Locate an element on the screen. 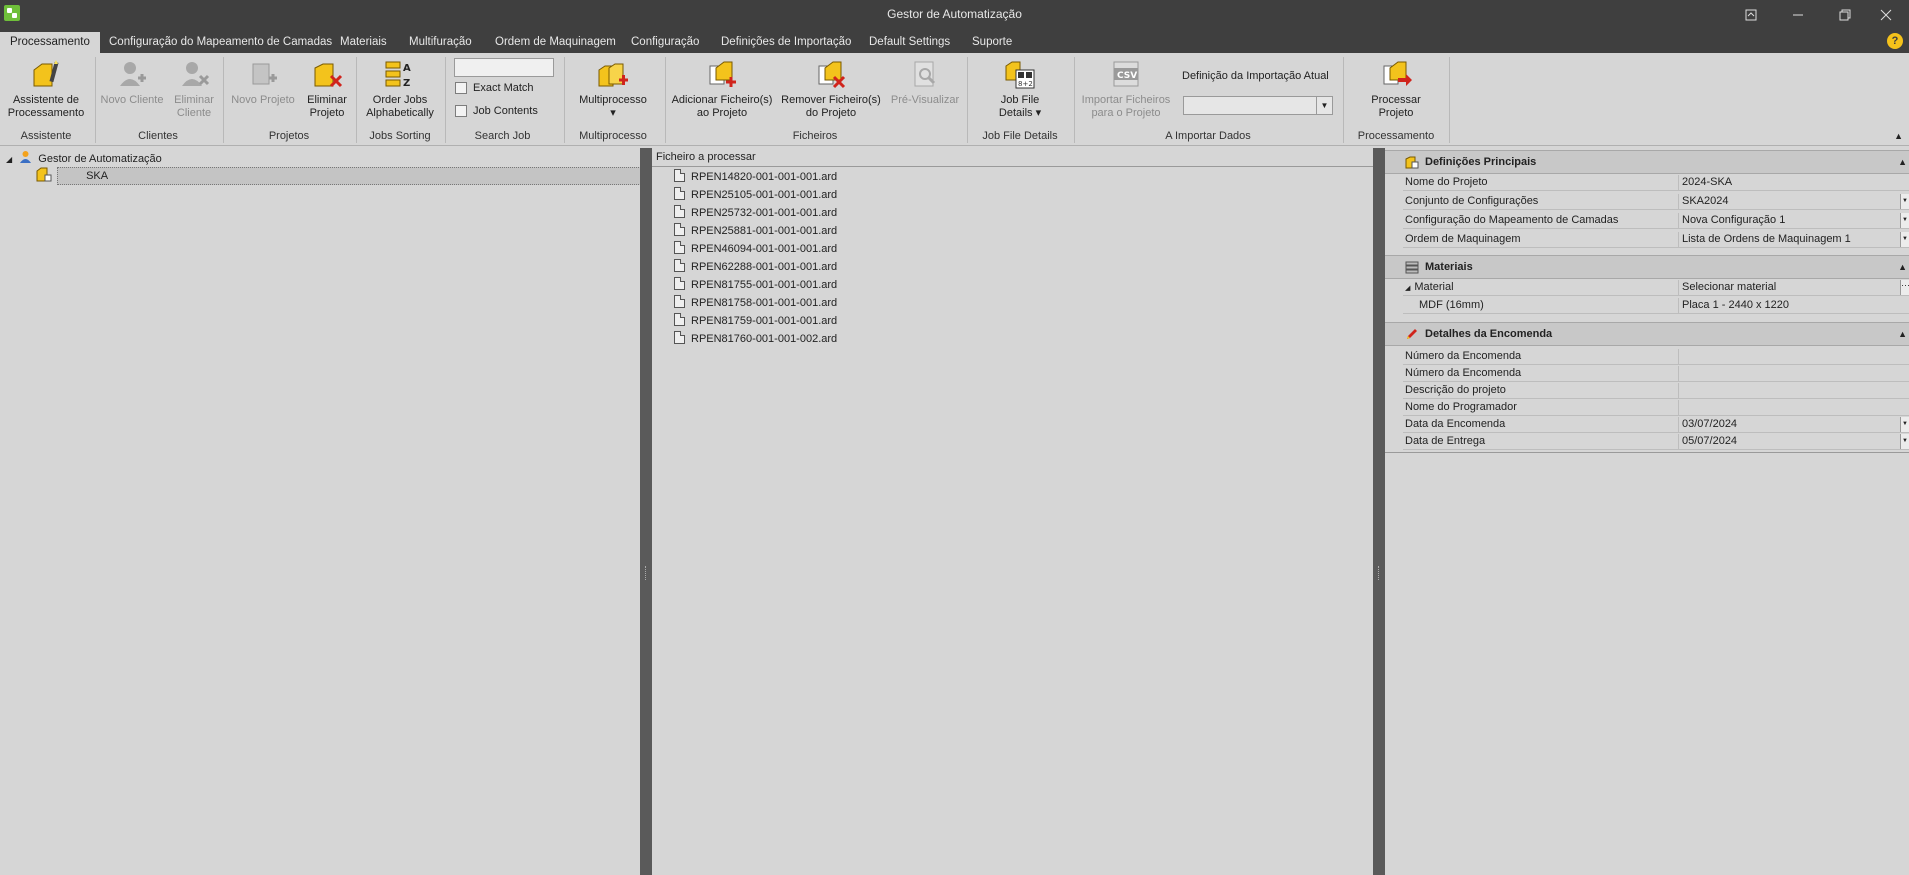  assistente-processamento-button: Assistente de Processamento is located at coordinates (46, 89).